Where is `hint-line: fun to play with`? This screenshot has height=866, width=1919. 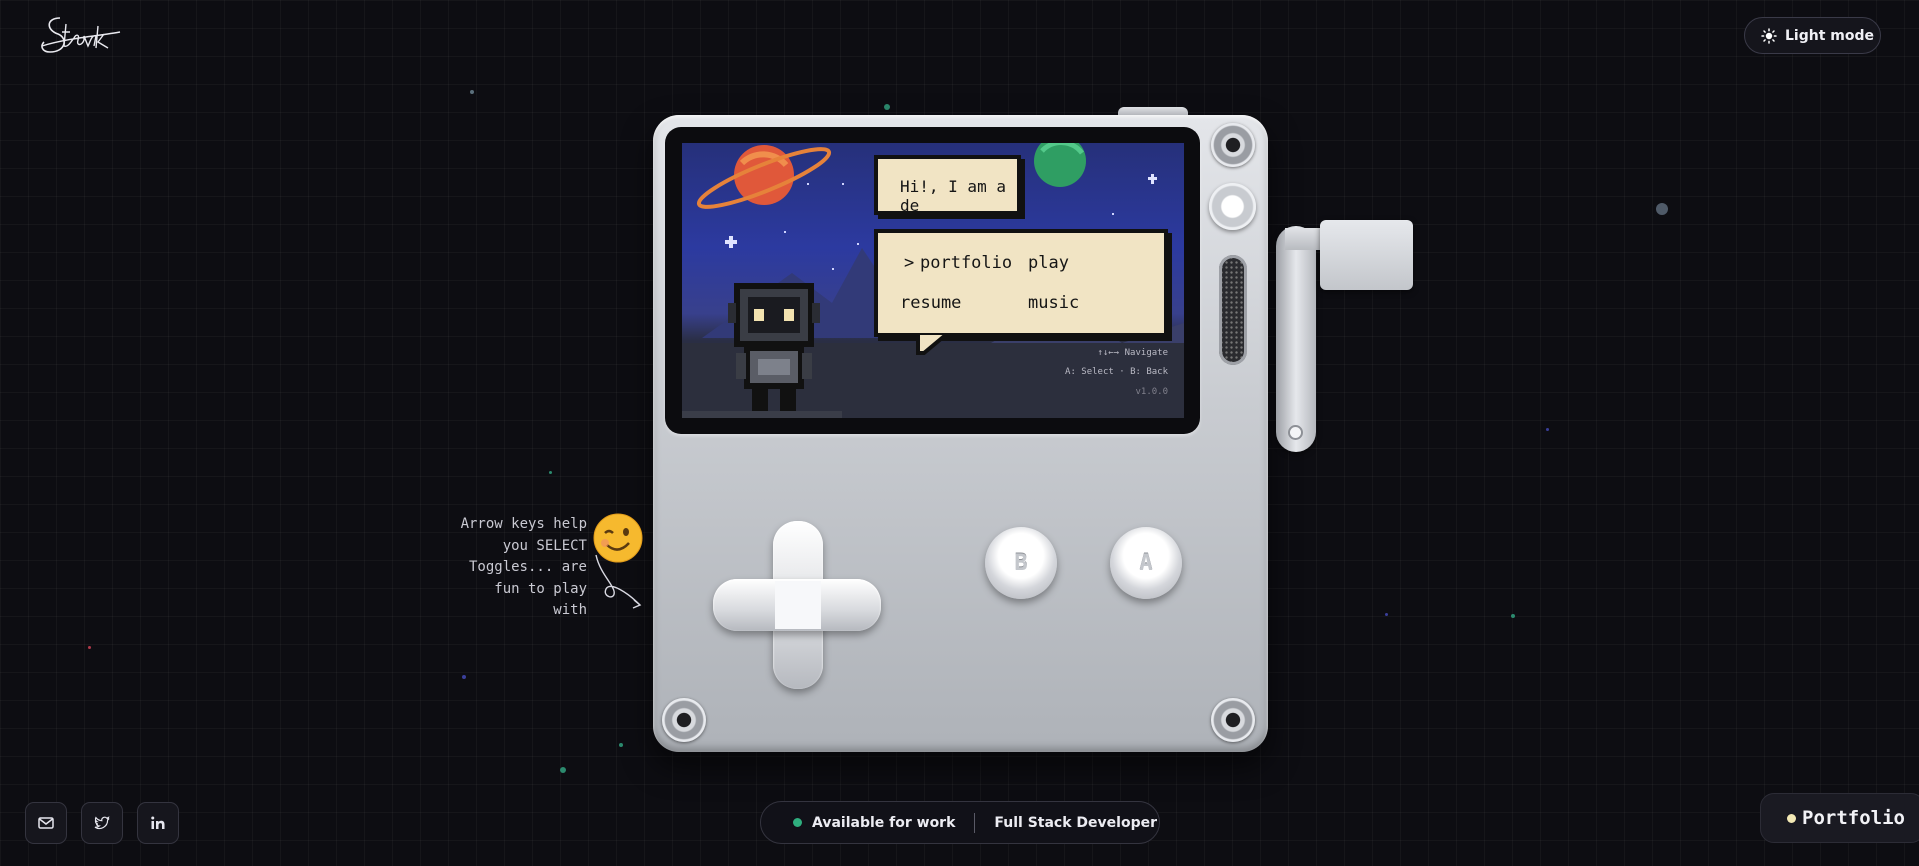
hint-line: fun to play with is located at coordinates (540, 599).